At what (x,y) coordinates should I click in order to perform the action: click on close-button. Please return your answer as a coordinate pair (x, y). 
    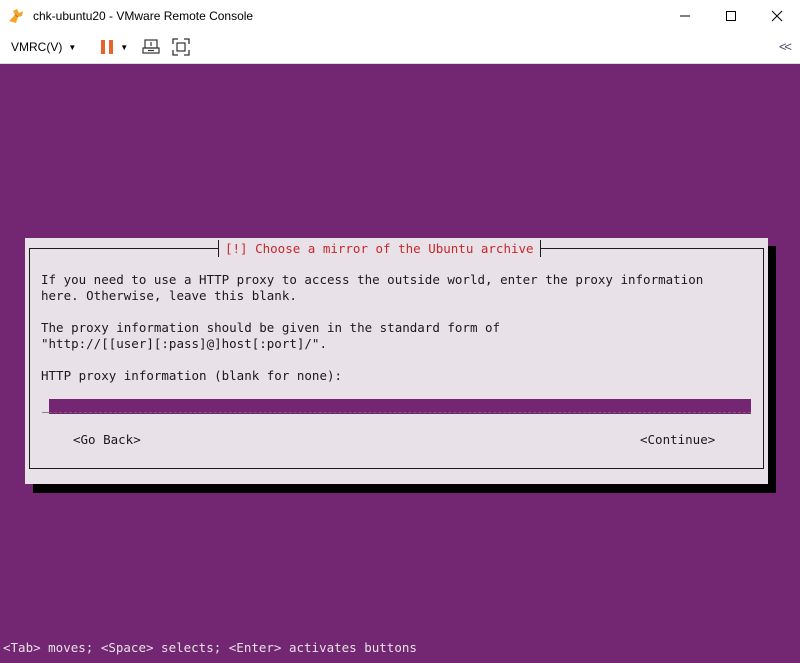
    Looking at the image, I should click on (777, 15).